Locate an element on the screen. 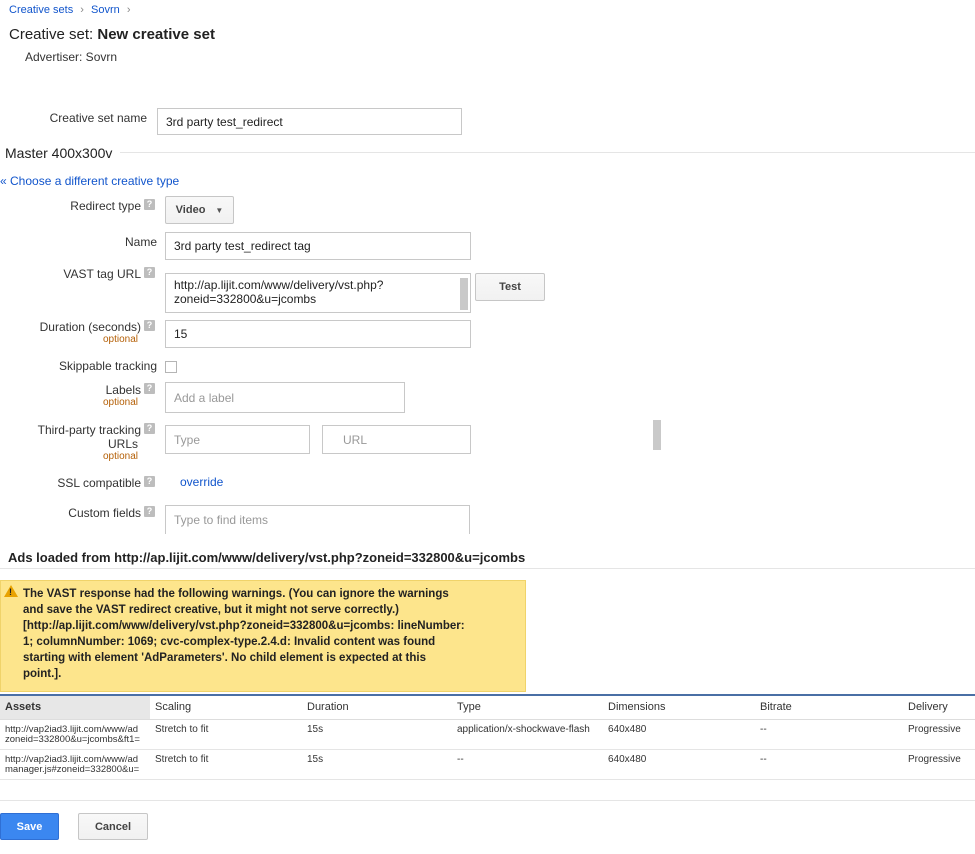 Image resolution: width=975 pixels, height=854 pixels. textarea-scrollbar is located at coordinates (464, 294).